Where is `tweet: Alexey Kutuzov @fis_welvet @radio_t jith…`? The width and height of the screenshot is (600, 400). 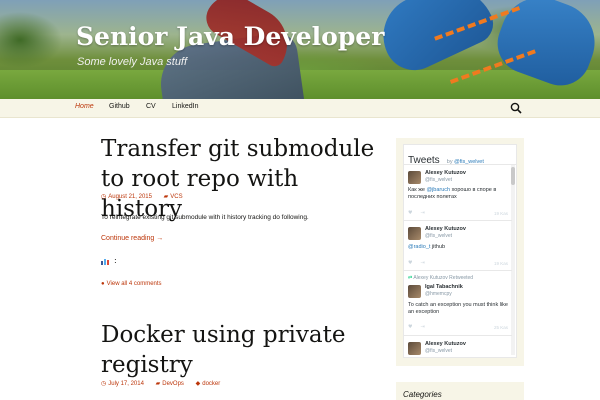 tweet: Alexey Kutuzov @fis_welvet @radio_t jith… is located at coordinates (458, 246).